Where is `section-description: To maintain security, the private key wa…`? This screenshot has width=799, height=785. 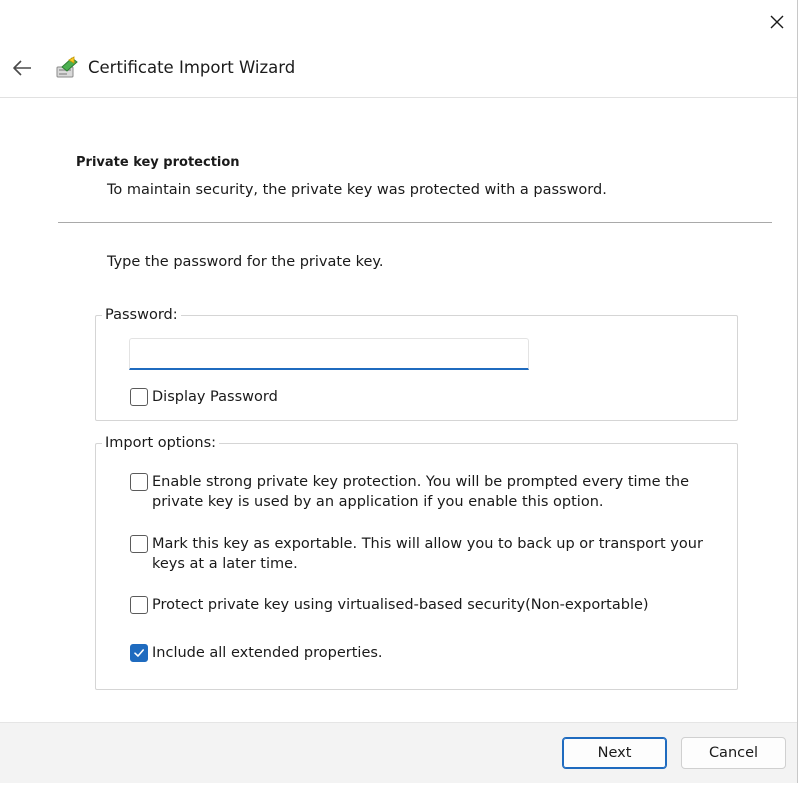 section-description: To maintain security, the private key wa… is located at coordinates (357, 190).